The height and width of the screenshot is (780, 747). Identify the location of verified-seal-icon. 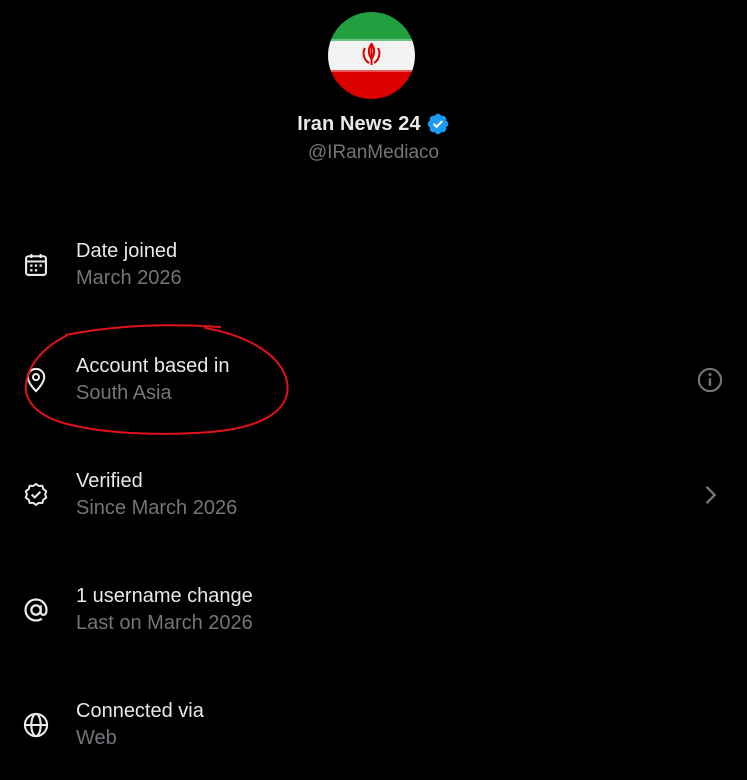
(36, 494).